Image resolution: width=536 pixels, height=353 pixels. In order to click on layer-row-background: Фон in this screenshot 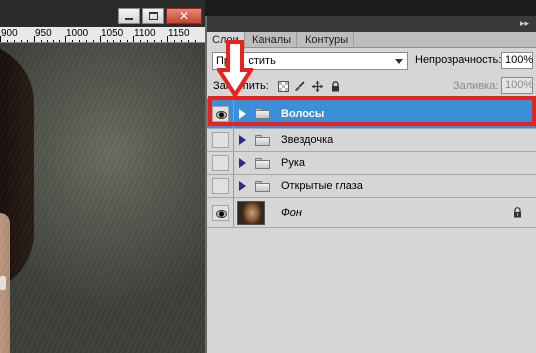, I will do `click(371, 213)`.